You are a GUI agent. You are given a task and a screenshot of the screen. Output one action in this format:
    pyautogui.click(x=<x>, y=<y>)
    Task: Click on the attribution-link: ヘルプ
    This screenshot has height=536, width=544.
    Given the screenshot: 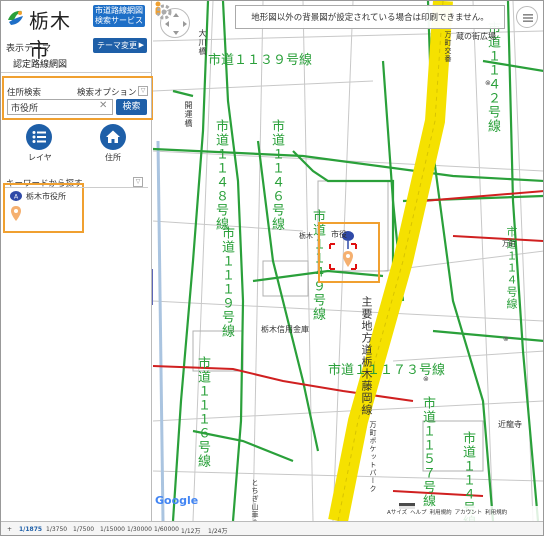 What is the action you would take?
    pyautogui.click(x=418, y=513)
    